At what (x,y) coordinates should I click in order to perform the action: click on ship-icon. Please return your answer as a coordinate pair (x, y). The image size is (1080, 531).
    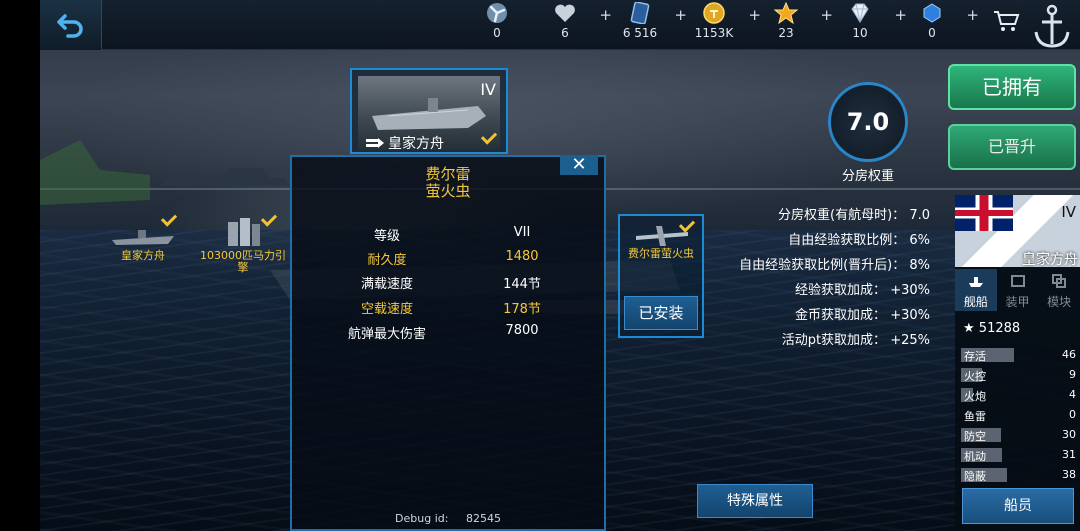
    Looking at the image, I should click on (975, 282).